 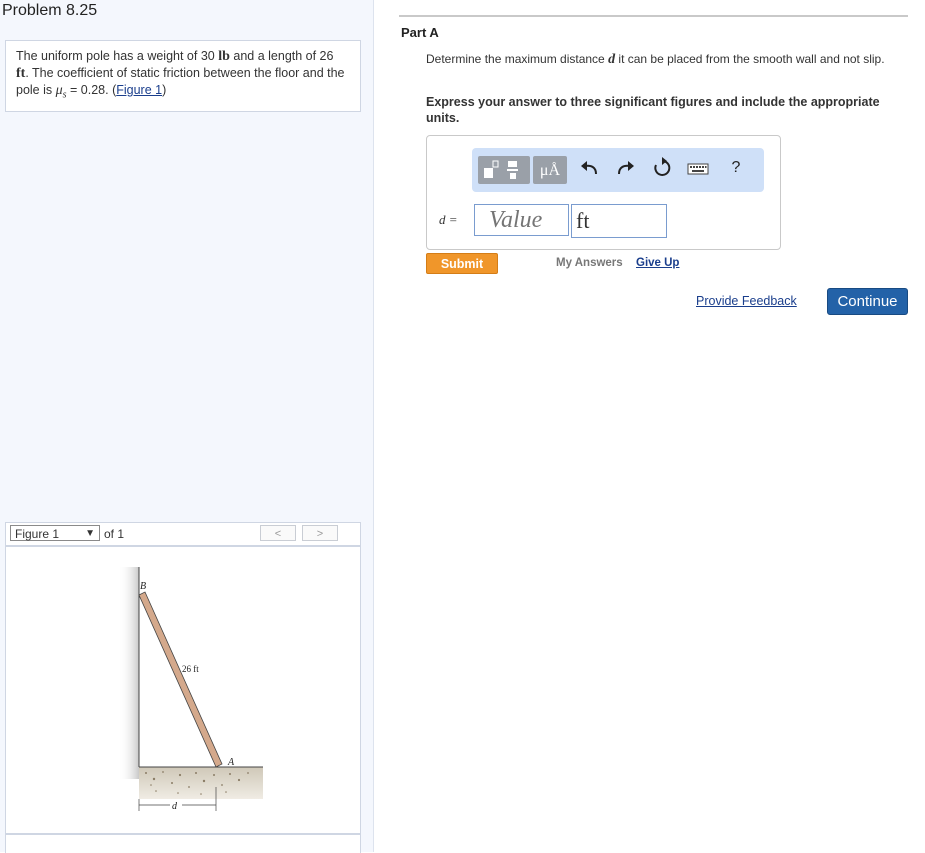 I want to click on units-button: μÅ, so click(x=550, y=170).